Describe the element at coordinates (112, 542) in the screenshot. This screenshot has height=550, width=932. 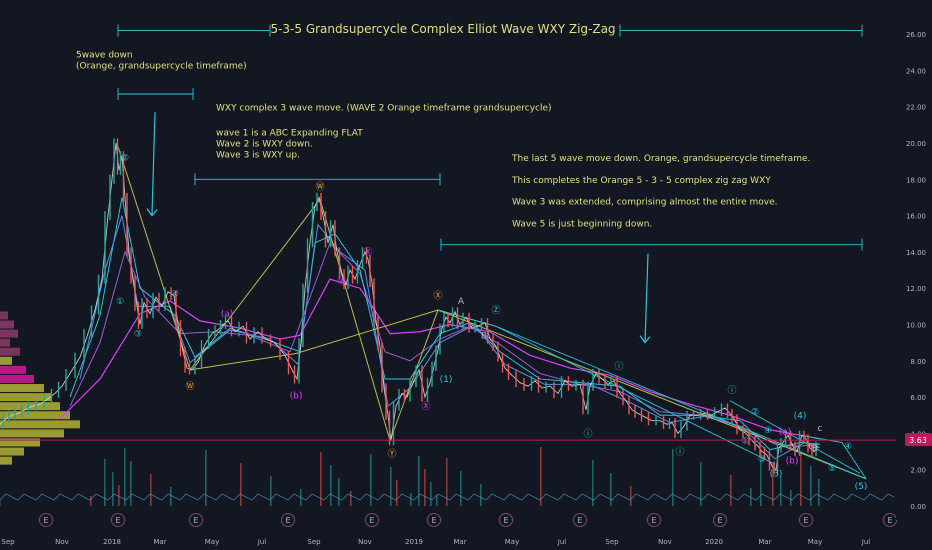
I see `x-tick-label: 2018` at that location.